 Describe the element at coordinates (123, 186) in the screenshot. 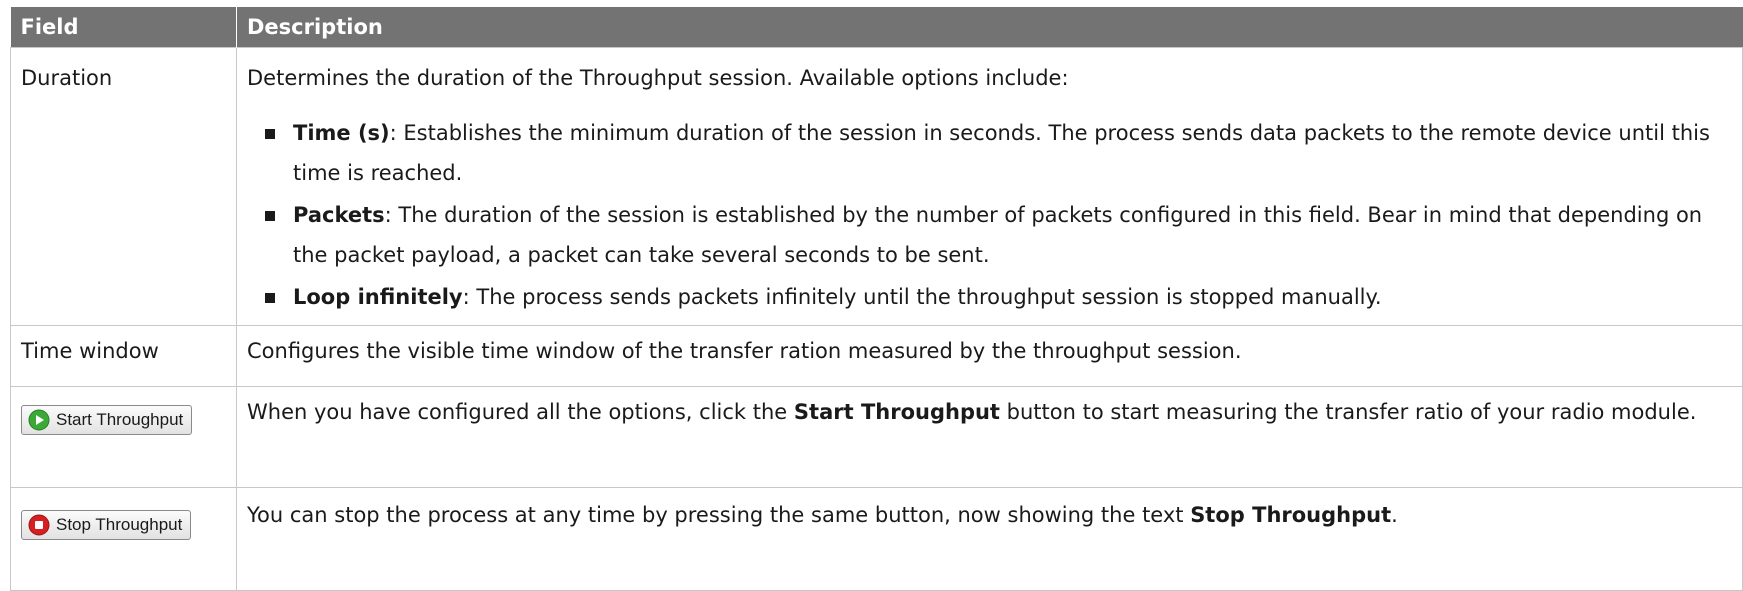

I see `field-duration: Duration` at that location.